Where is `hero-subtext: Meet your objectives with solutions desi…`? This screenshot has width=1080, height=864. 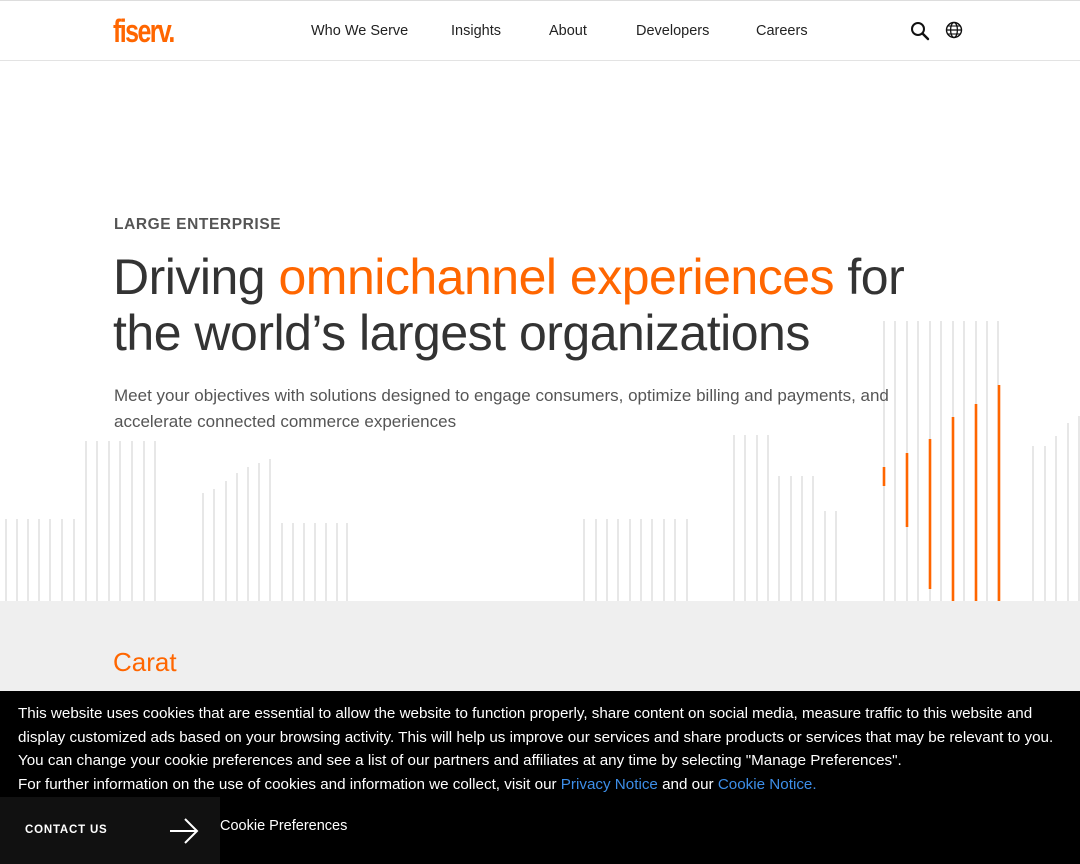
hero-subtext: Meet your objectives with solutions desi… is located at coordinates (501, 408).